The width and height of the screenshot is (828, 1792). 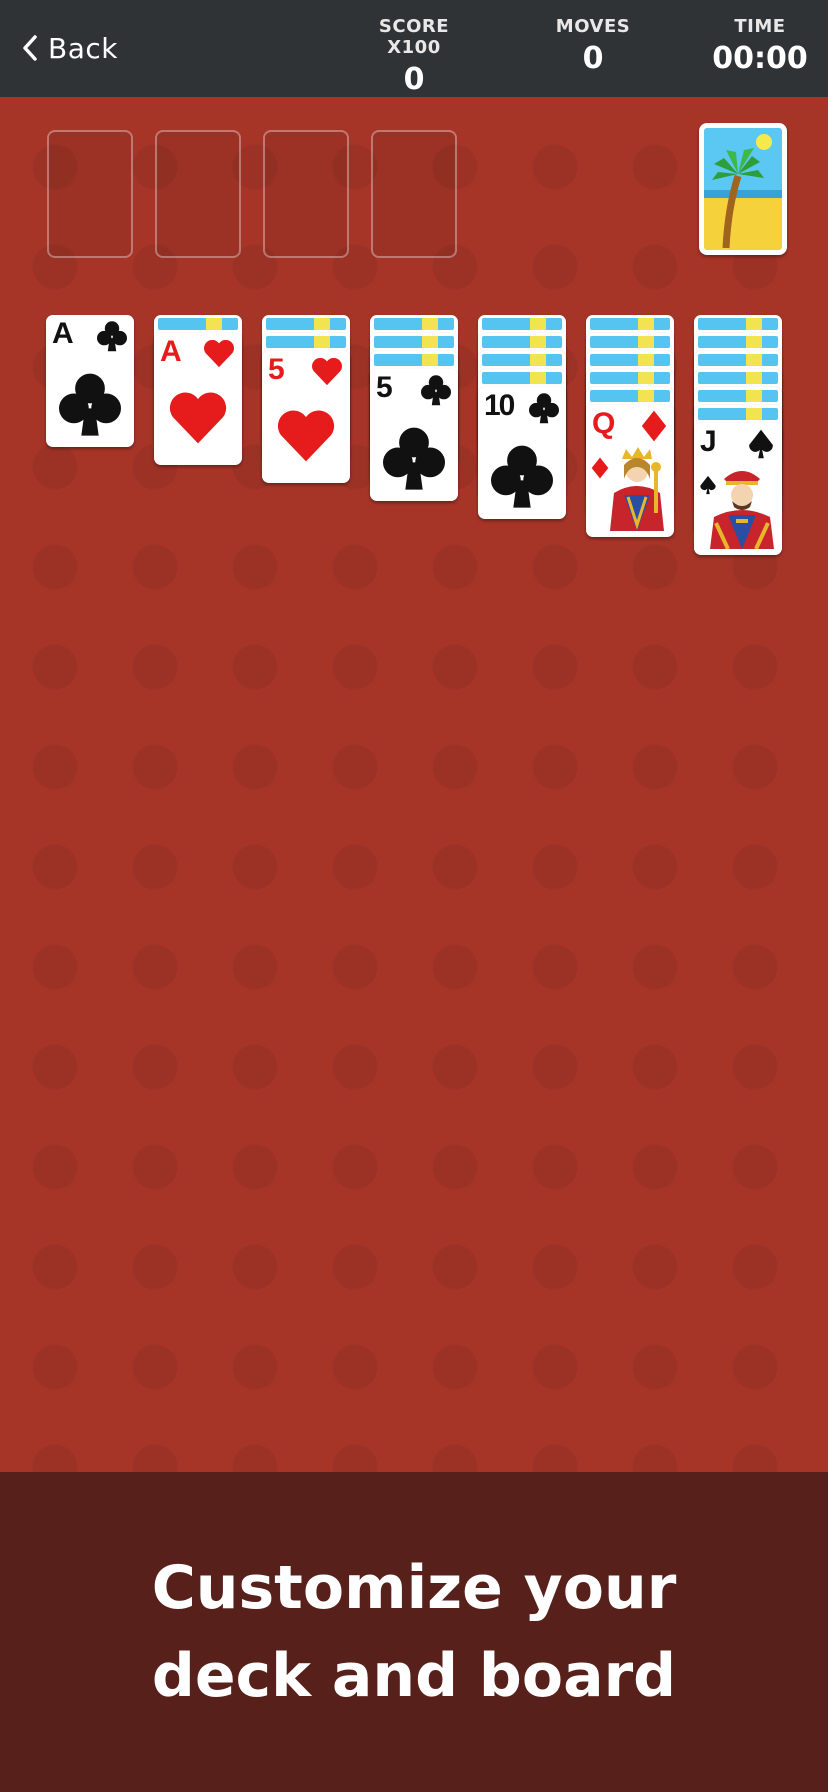 I want to click on palm-tree-card-back-icon, so click(x=743, y=189).